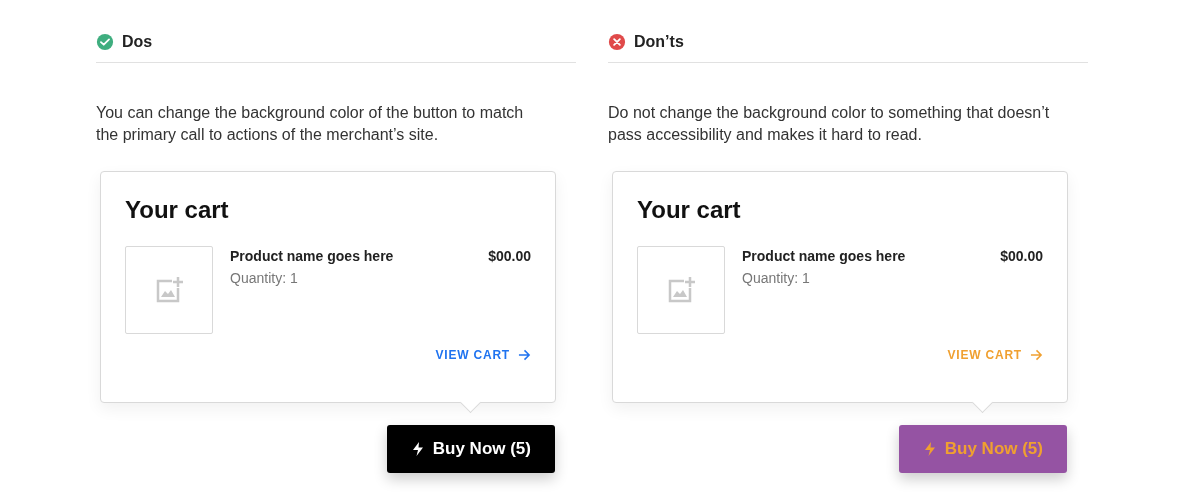 The height and width of the screenshot is (501, 1182). I want to click on section-heading: Dos, so click(137, 42).